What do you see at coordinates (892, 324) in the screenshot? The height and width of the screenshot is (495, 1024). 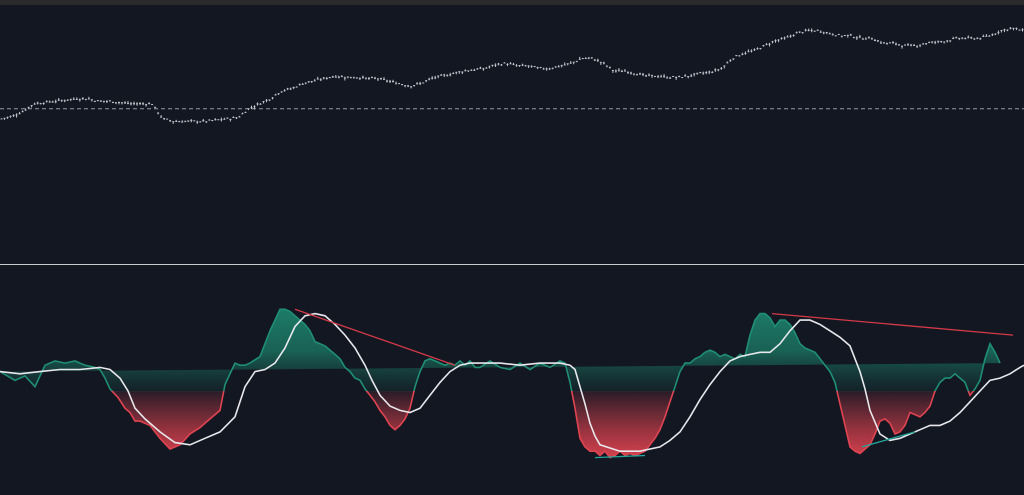 I see `bearish-divergence-line` at bounding box center [892, 324].